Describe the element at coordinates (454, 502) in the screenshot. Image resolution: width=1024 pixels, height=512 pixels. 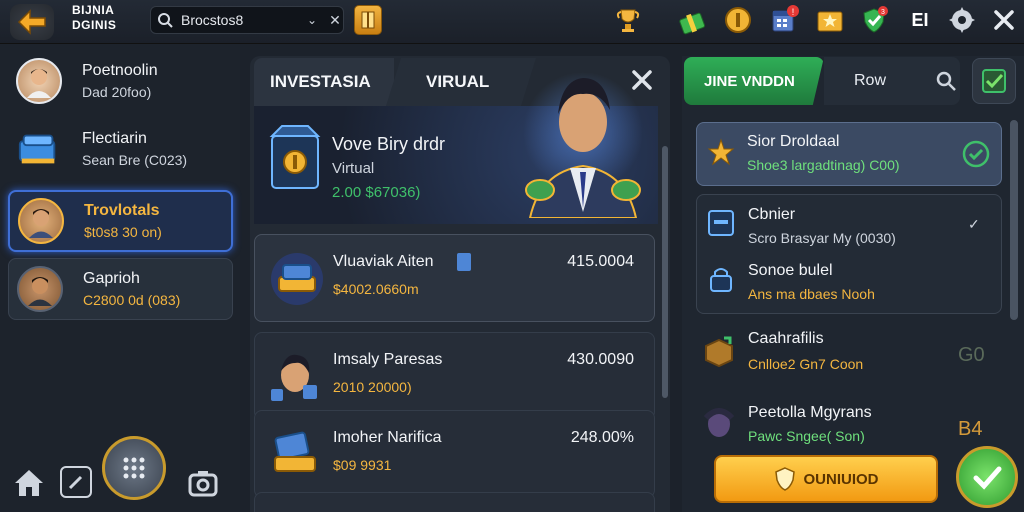
I see `list-item` at that location.